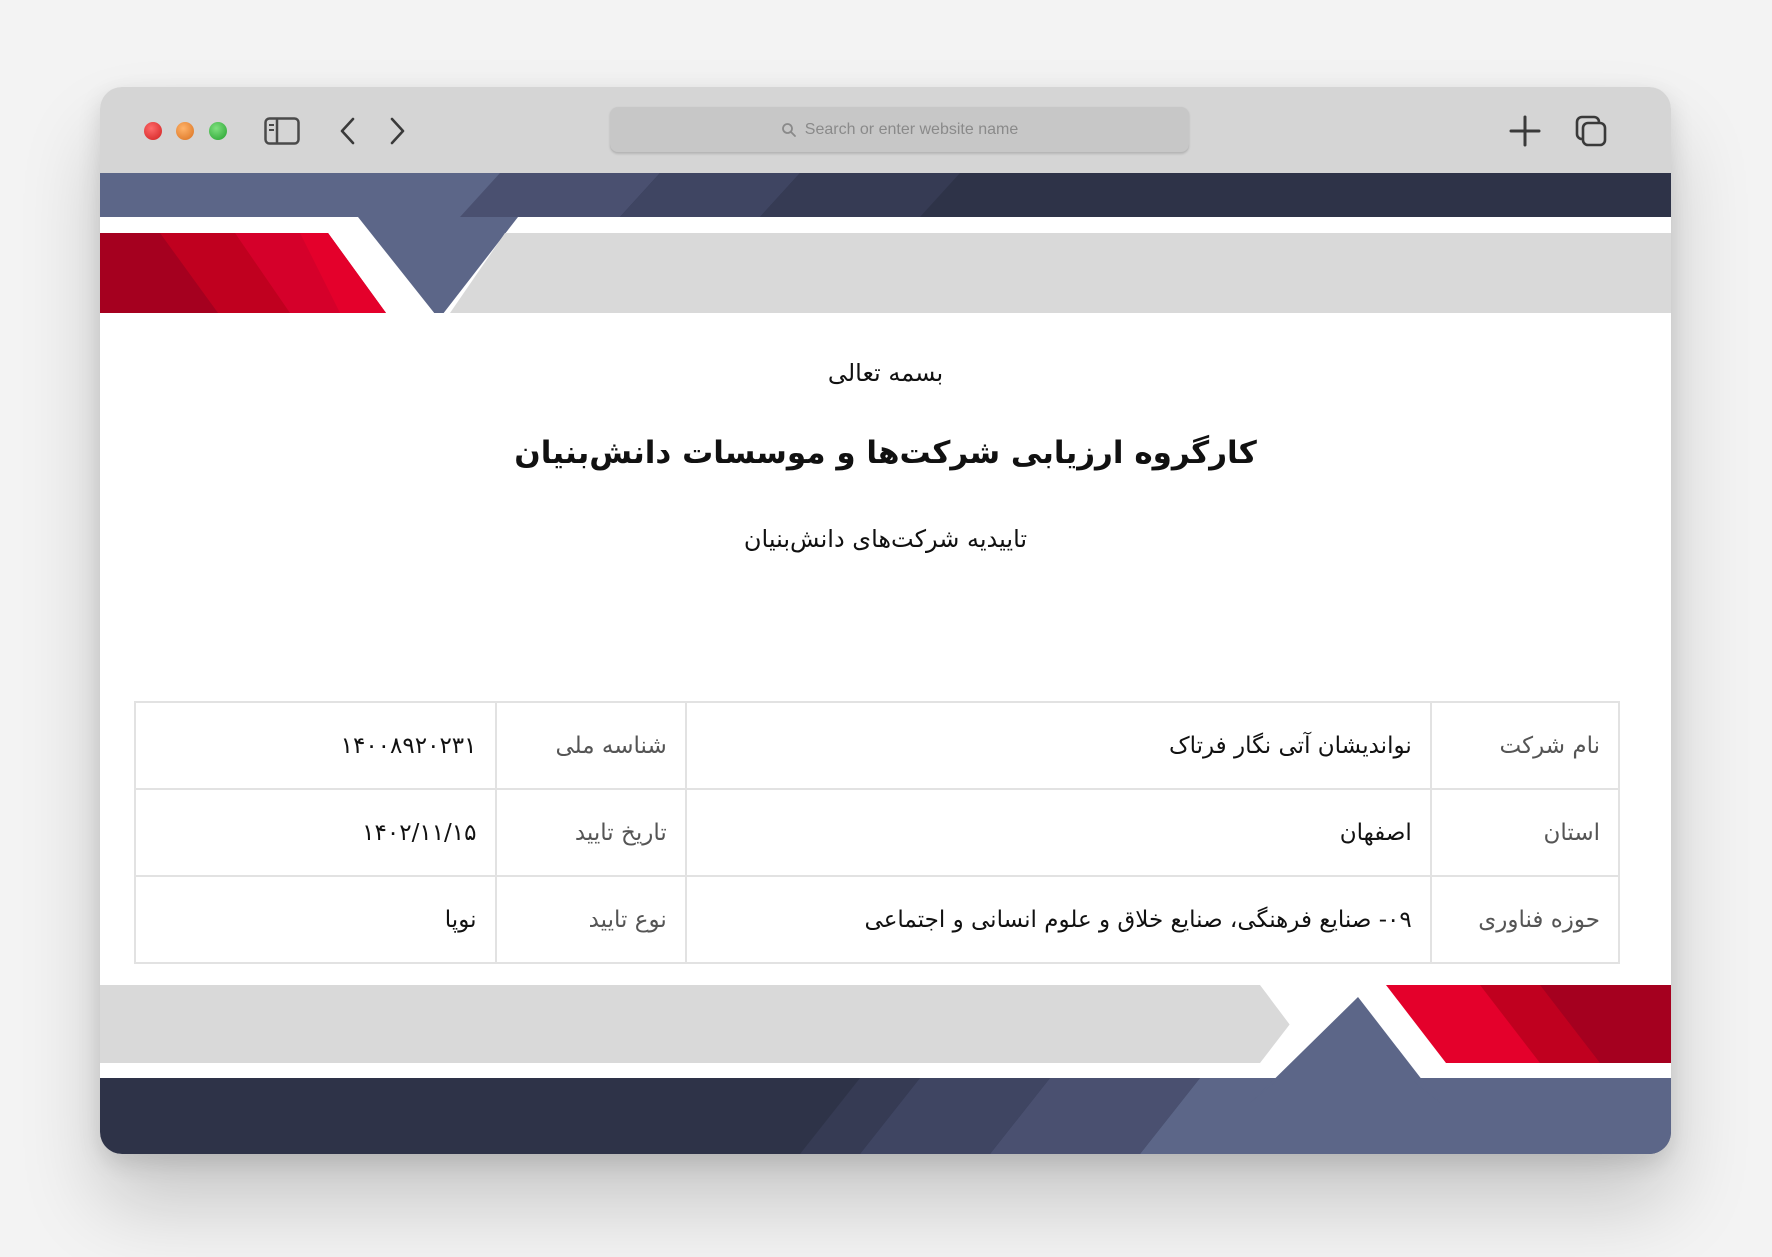 This screenshot has height=1257, width=1772. I want to click on address-bar: Search or enter website name, so click(899, 130).